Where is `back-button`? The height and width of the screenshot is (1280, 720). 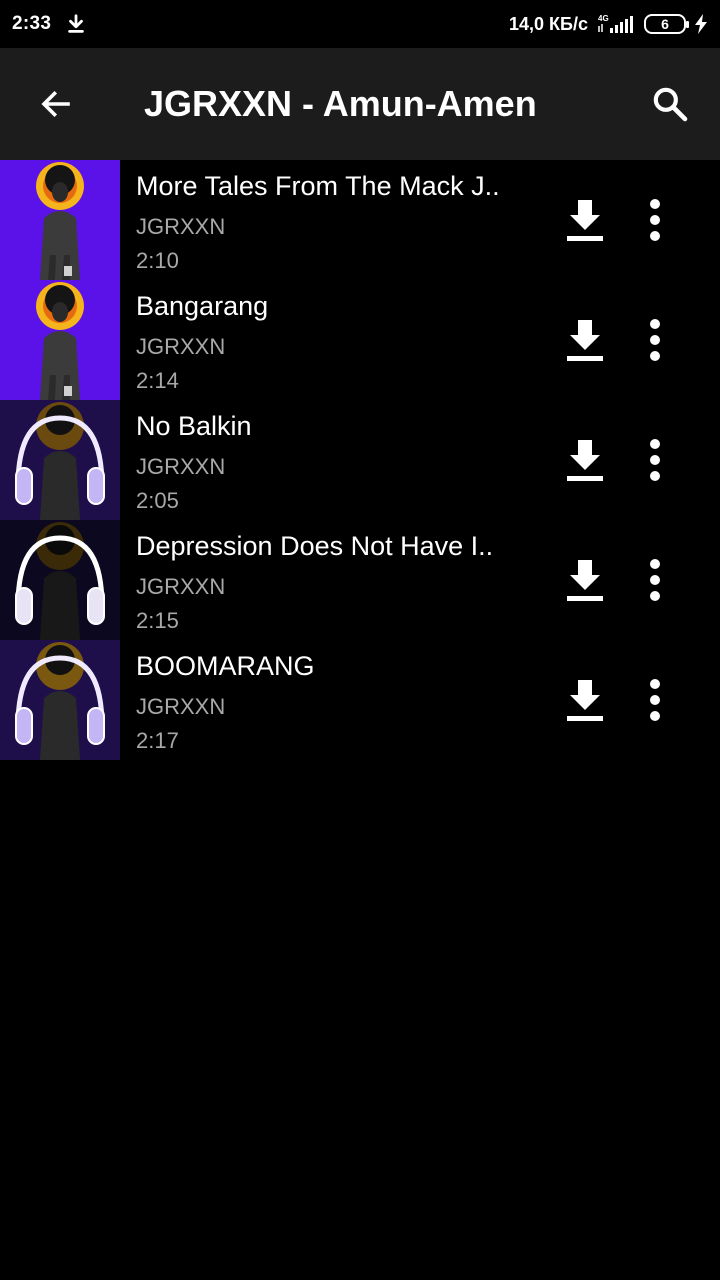 back-button is located at coordinates (56, 104).